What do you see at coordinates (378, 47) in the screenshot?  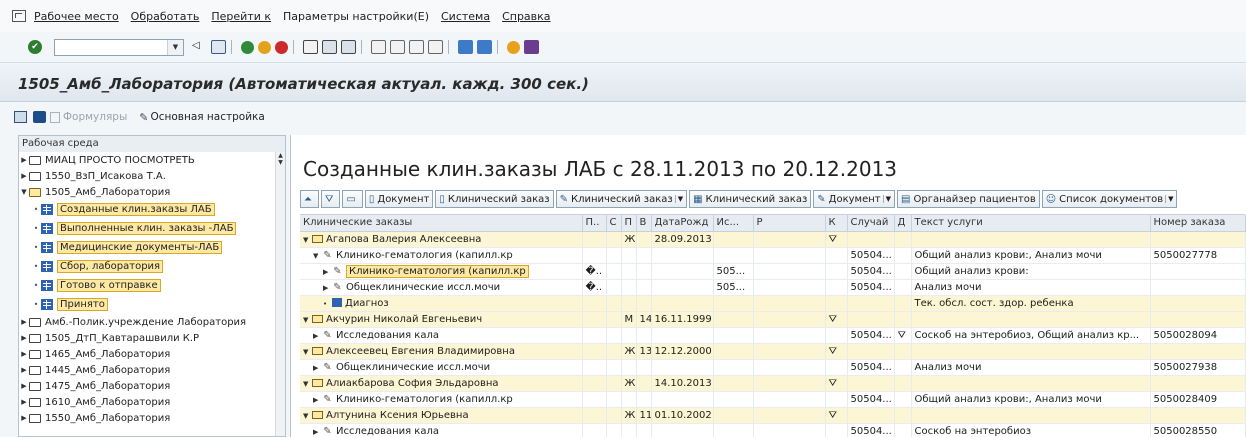 I see `first-page-icon` at bounding box center [378, 47].